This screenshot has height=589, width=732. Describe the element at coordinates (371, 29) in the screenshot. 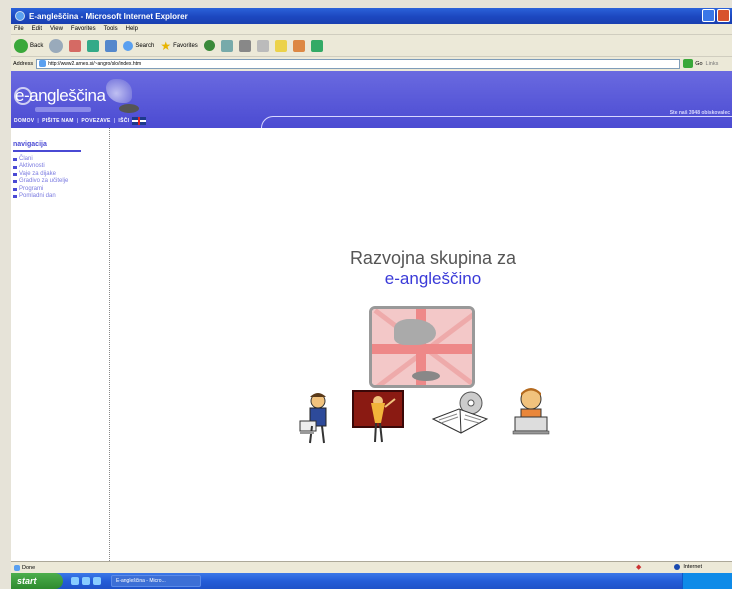

I see `menu-bar: File Edit View Favorites Tools Help` at that location.